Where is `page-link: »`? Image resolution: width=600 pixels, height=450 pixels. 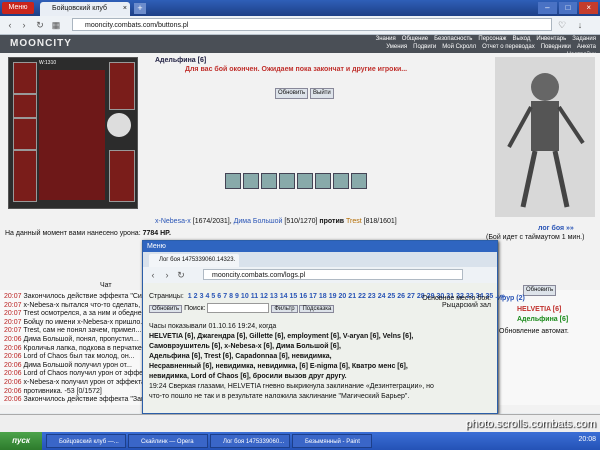
page-link: » is located at coordinates (503, 296).